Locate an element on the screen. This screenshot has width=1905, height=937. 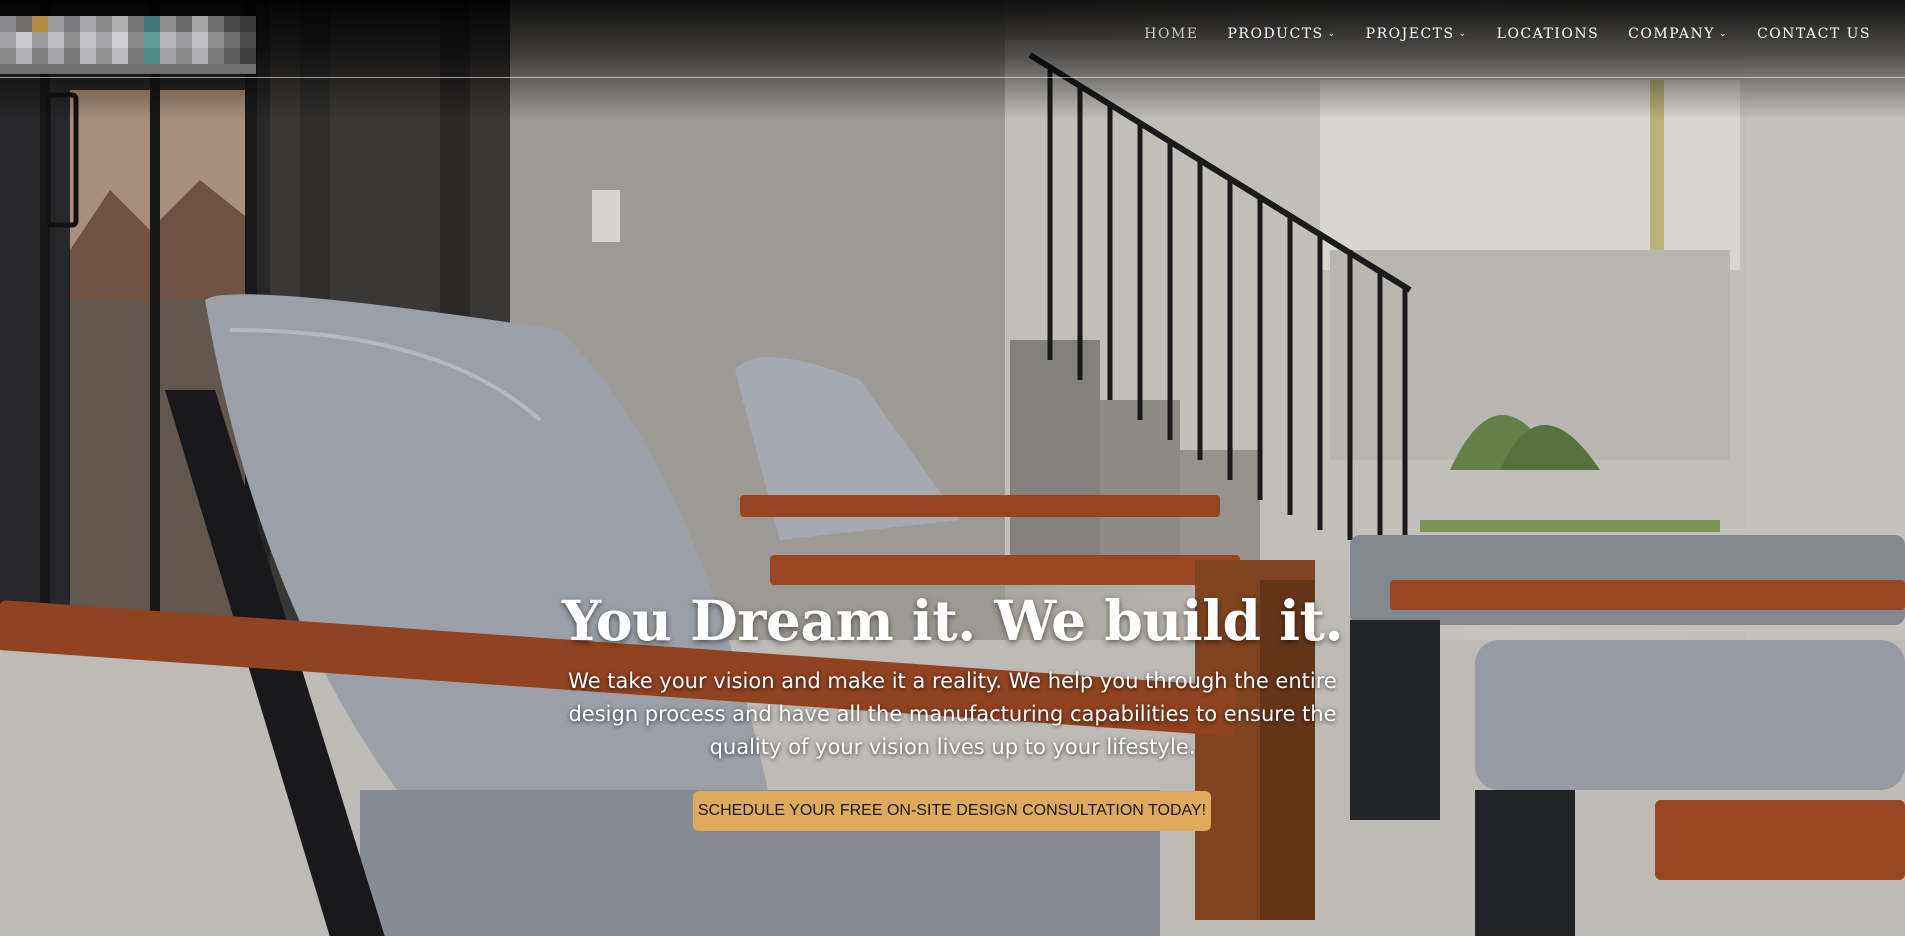
nav-item-products: PRODUCTS ⌄ is located at coordinates (1282, 34).